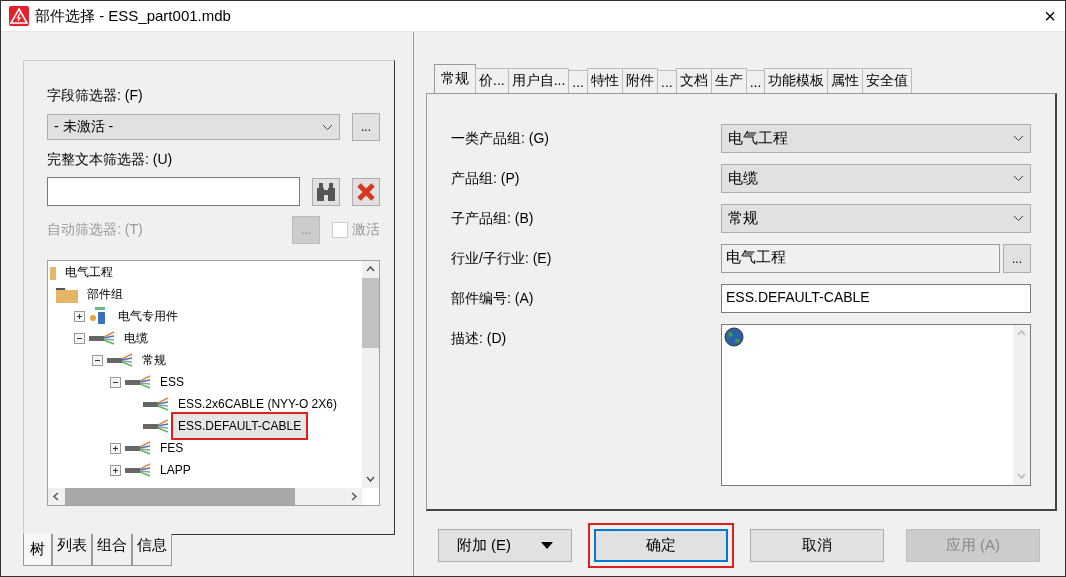 The width and height of the screenshot is (1066, 577). I want to click on tree-item: 电缆, so click(136, 338).